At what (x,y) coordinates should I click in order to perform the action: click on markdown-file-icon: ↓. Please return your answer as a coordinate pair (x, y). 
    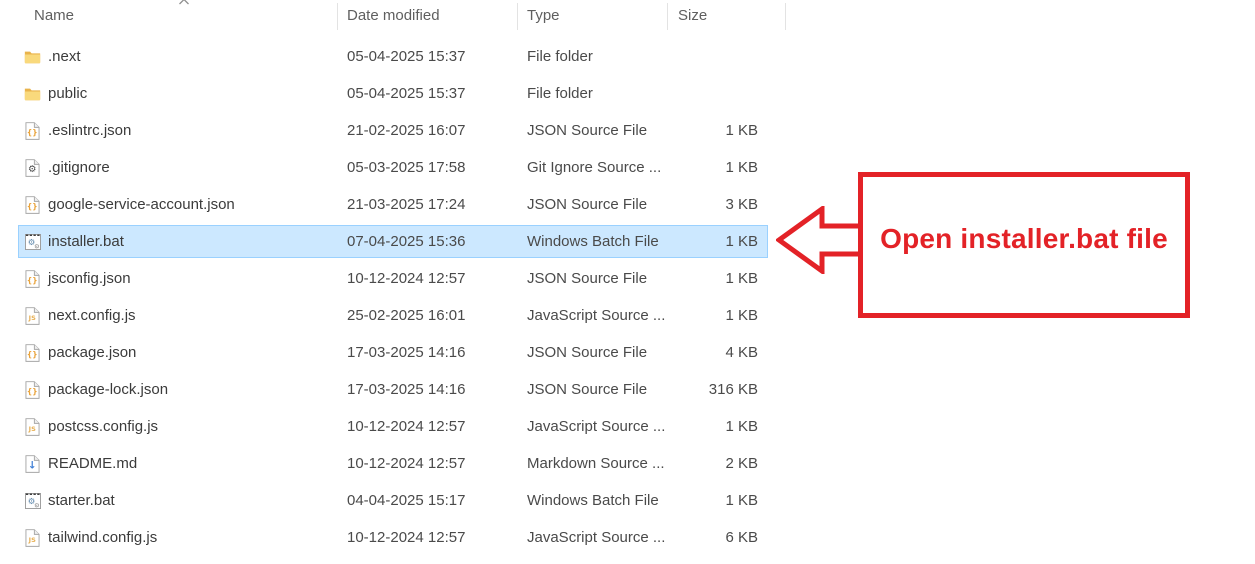
    Looking at the image, I should click on (32, 463).